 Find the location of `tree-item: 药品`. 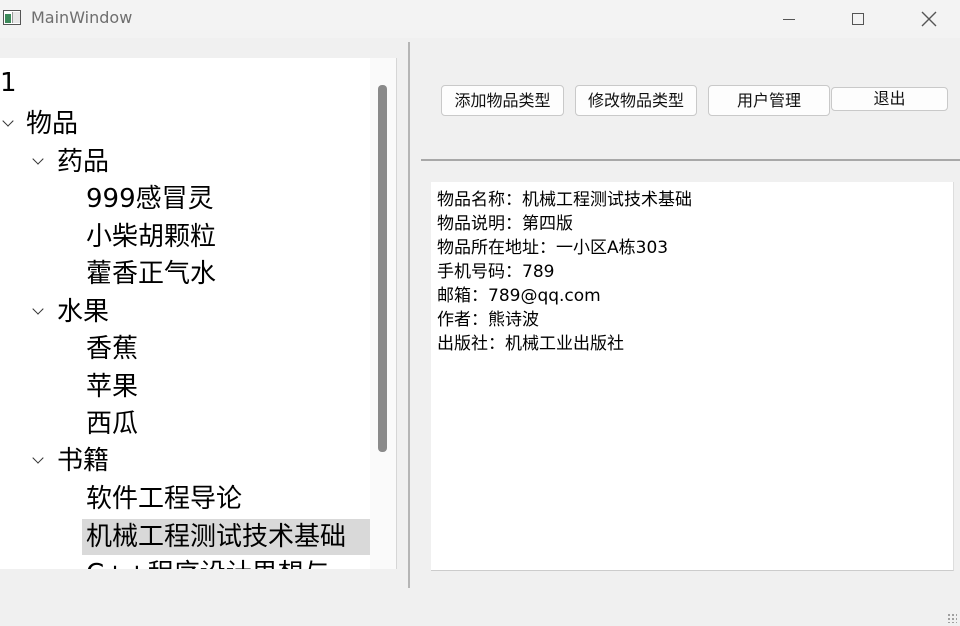

tree-item: 药品 is located at coordinates (83, 162).